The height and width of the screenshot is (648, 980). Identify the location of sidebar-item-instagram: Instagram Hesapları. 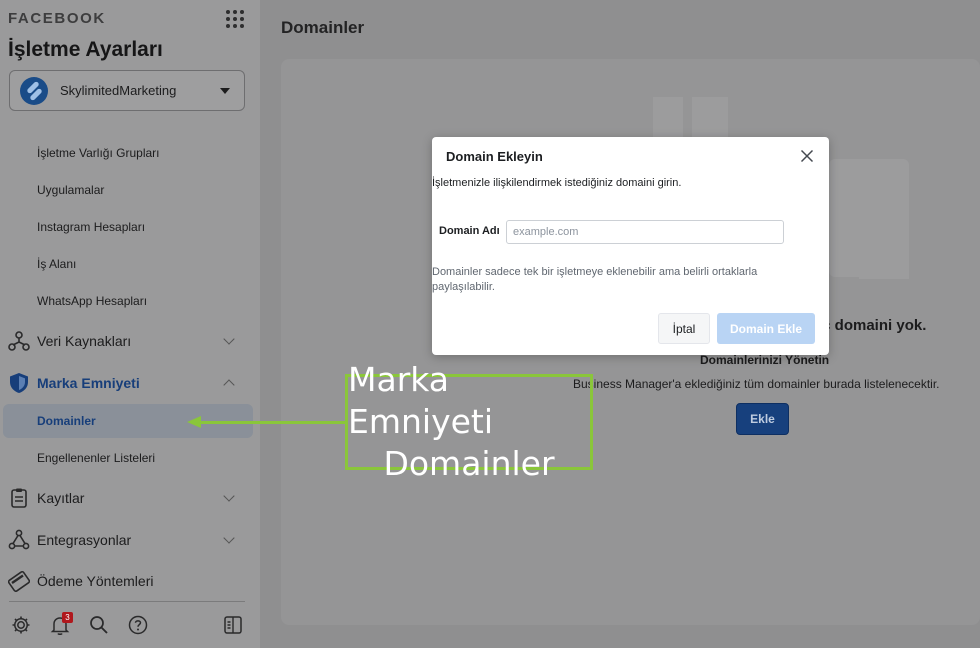
(91, 227).